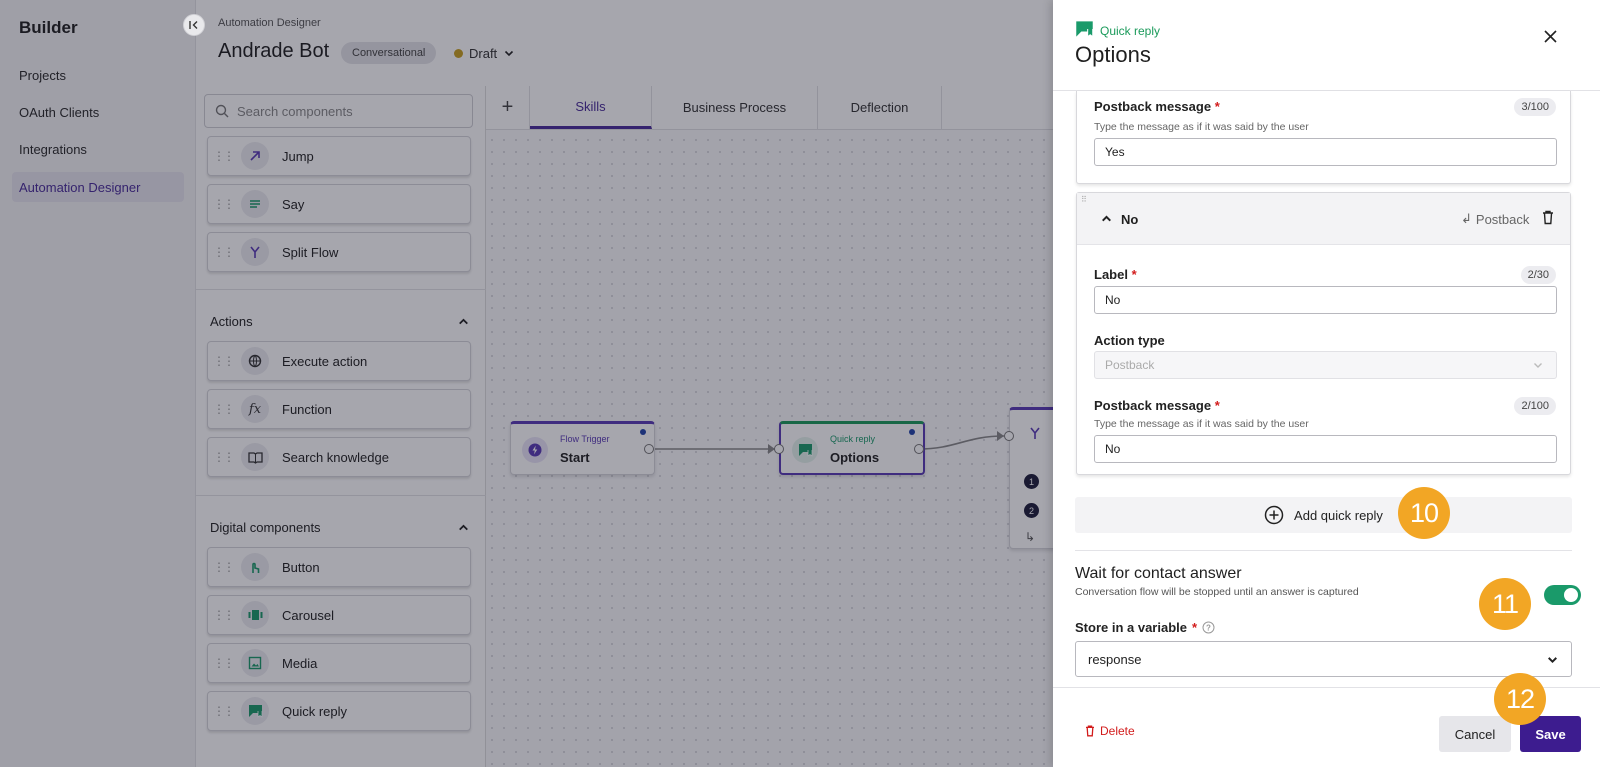  Describe the element at coordinates (1323, 219) in the screenshot. I see `quick-reply-header: ⠿ No ↲ Postback` at that location.